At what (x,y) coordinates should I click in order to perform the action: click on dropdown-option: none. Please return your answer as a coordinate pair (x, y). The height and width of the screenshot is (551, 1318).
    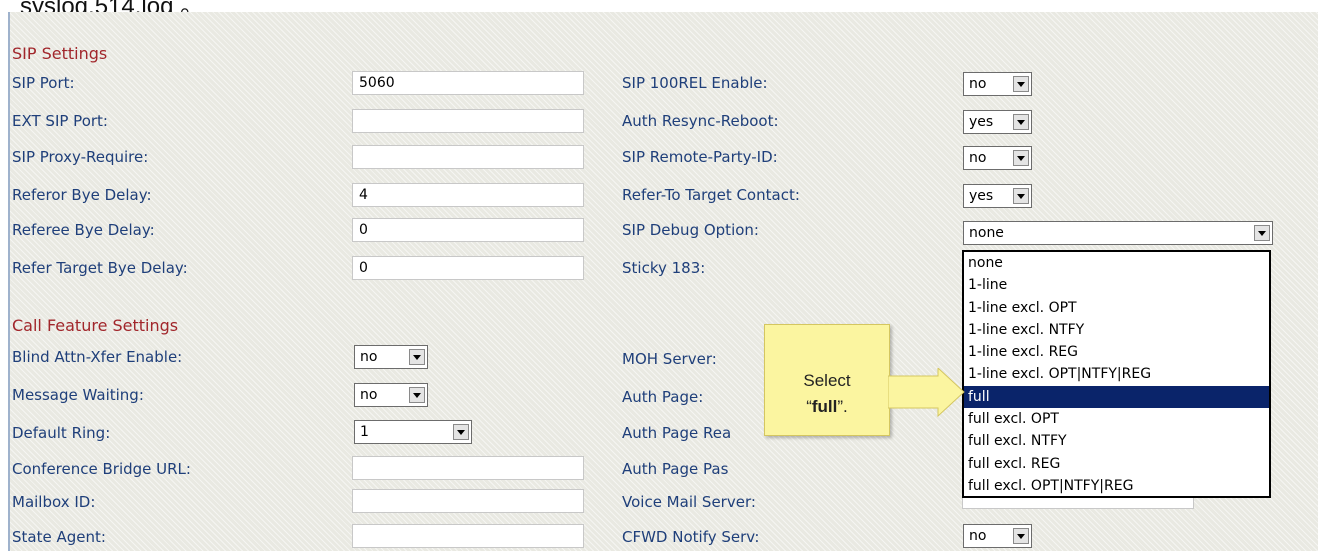
    Looking at the image, I should click on (1116, 263).